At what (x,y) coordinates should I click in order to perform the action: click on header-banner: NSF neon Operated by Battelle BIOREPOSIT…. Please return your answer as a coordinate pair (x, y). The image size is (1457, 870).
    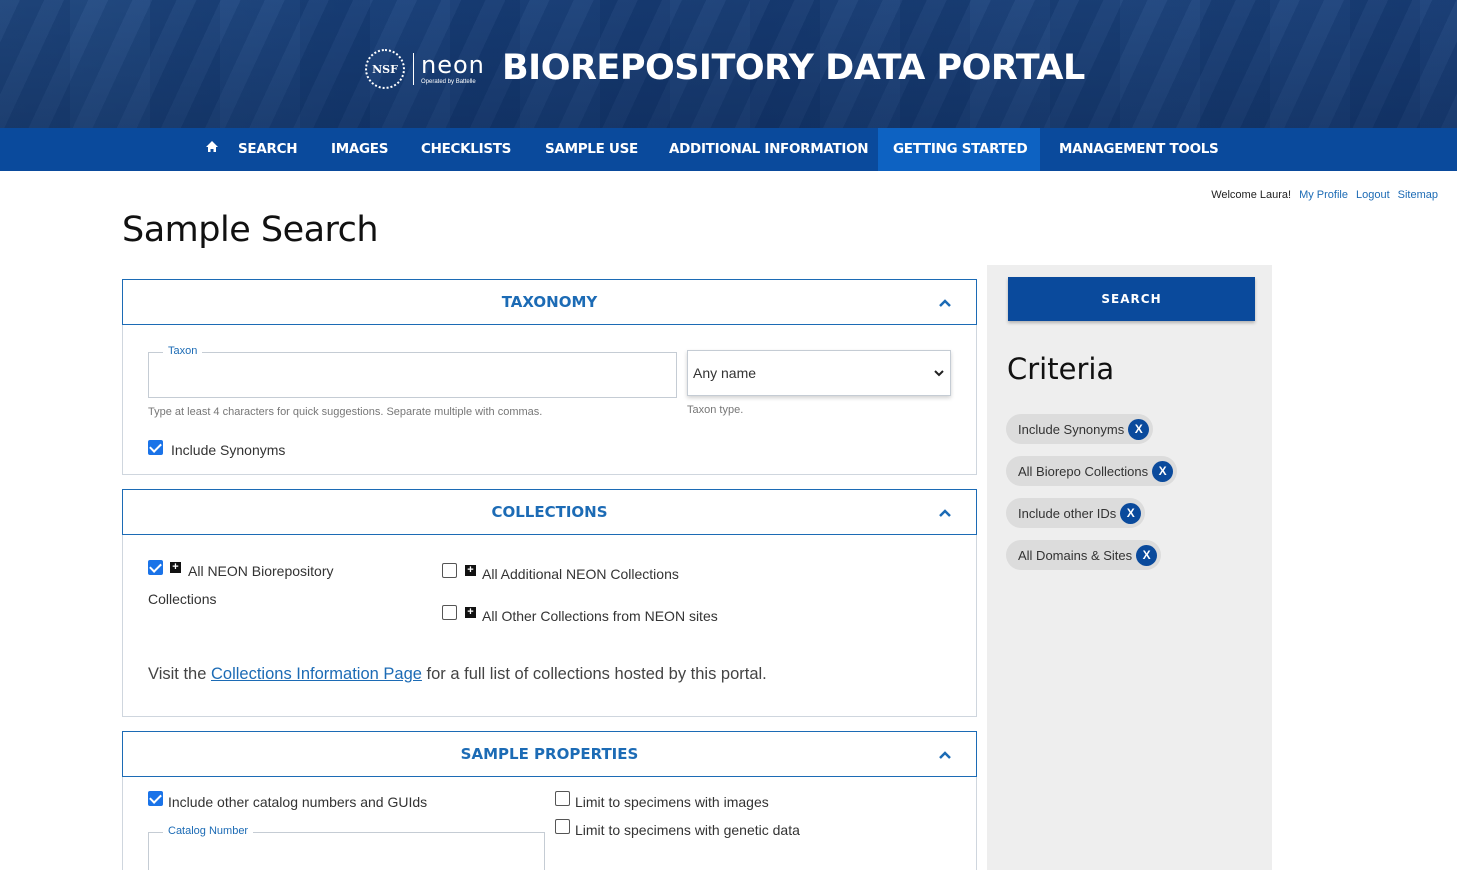
    Looking at the image, I should click on (728, 64).